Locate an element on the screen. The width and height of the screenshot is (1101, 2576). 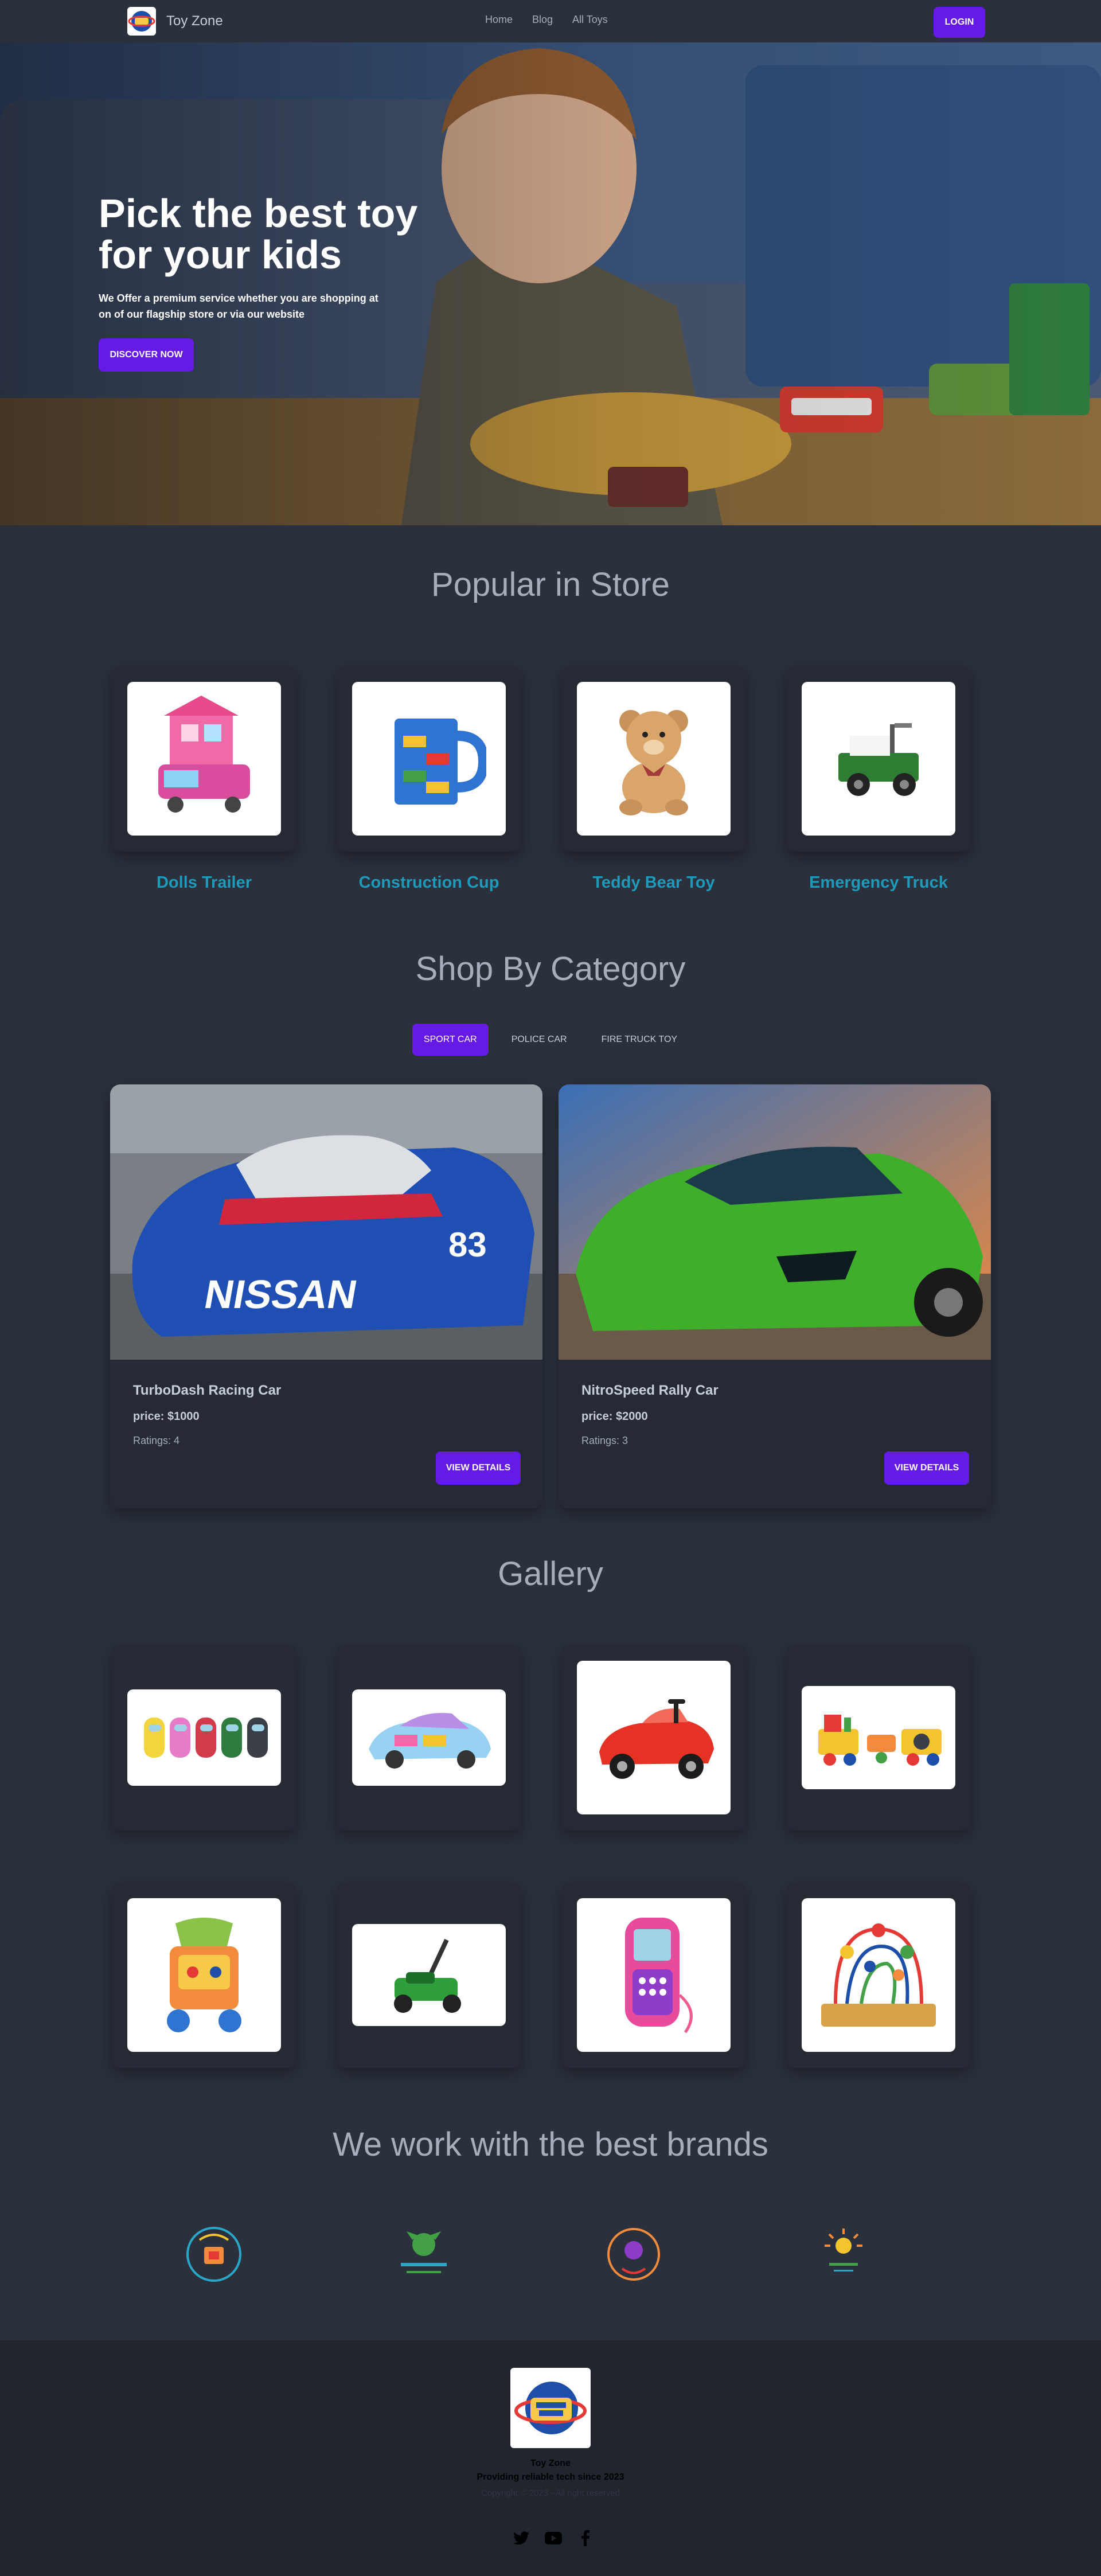
baby-walker-image is located at coordinates (204, 1975).